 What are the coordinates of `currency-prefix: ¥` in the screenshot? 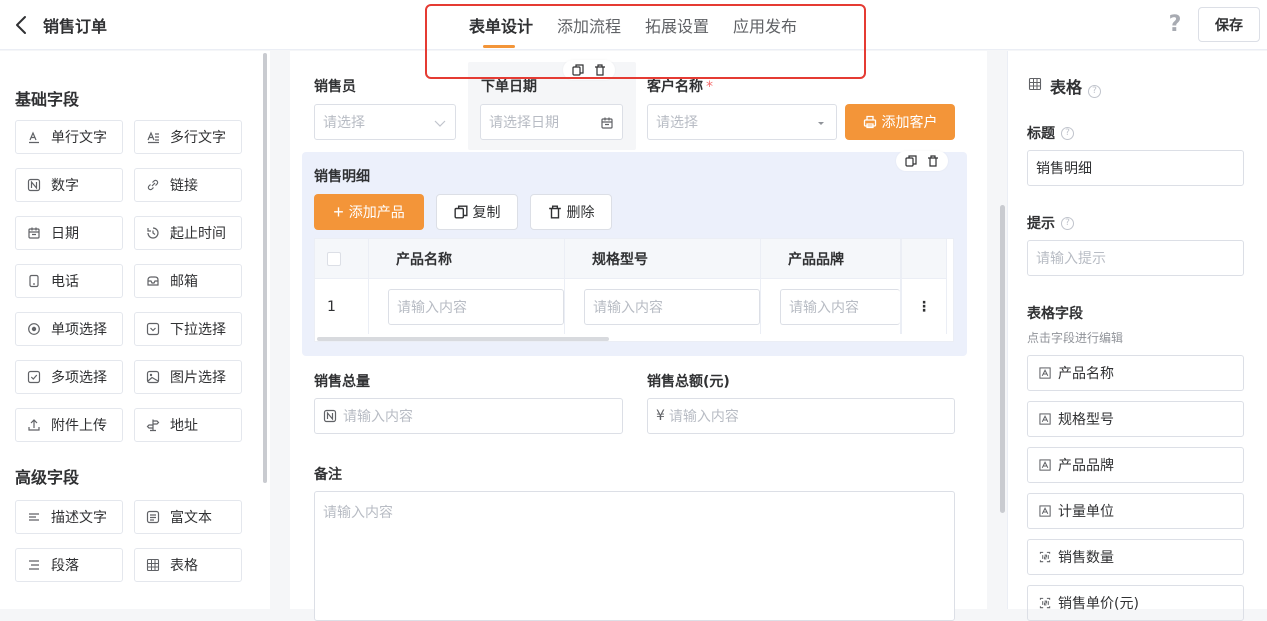 It's located at (660, 416).